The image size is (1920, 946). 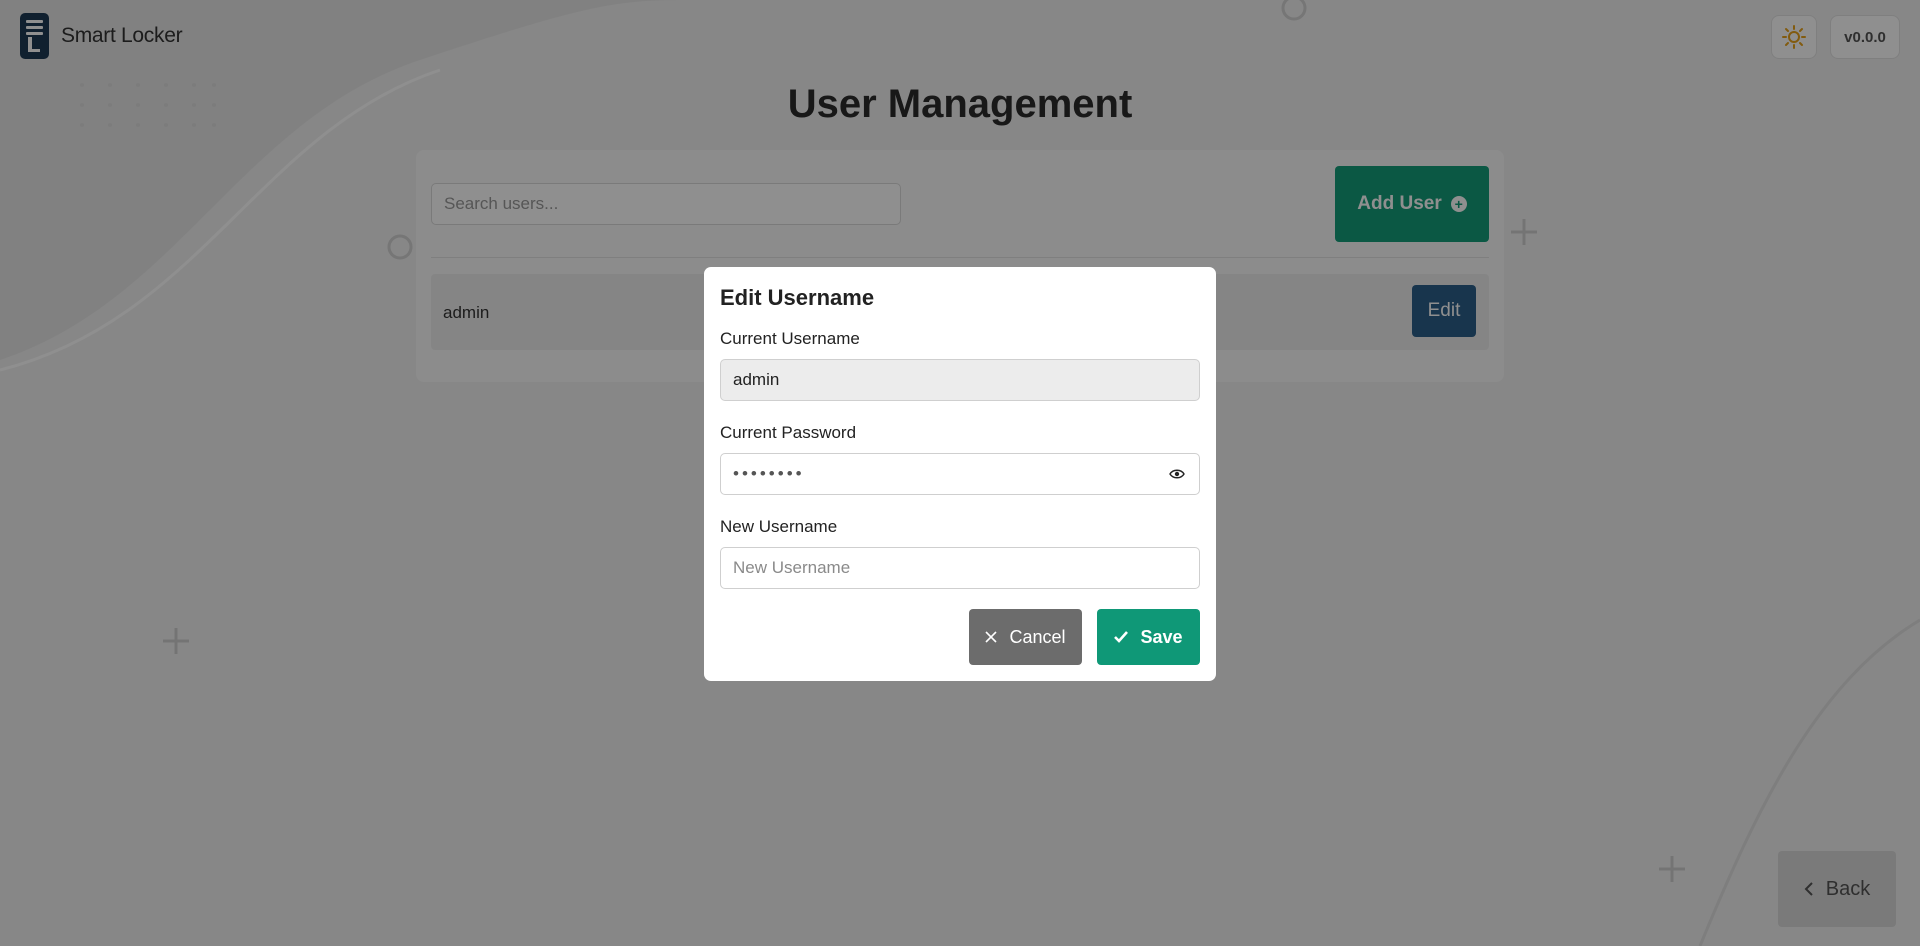 I want to click on current-password-field: ••••••••, so click(x=960, y=474).